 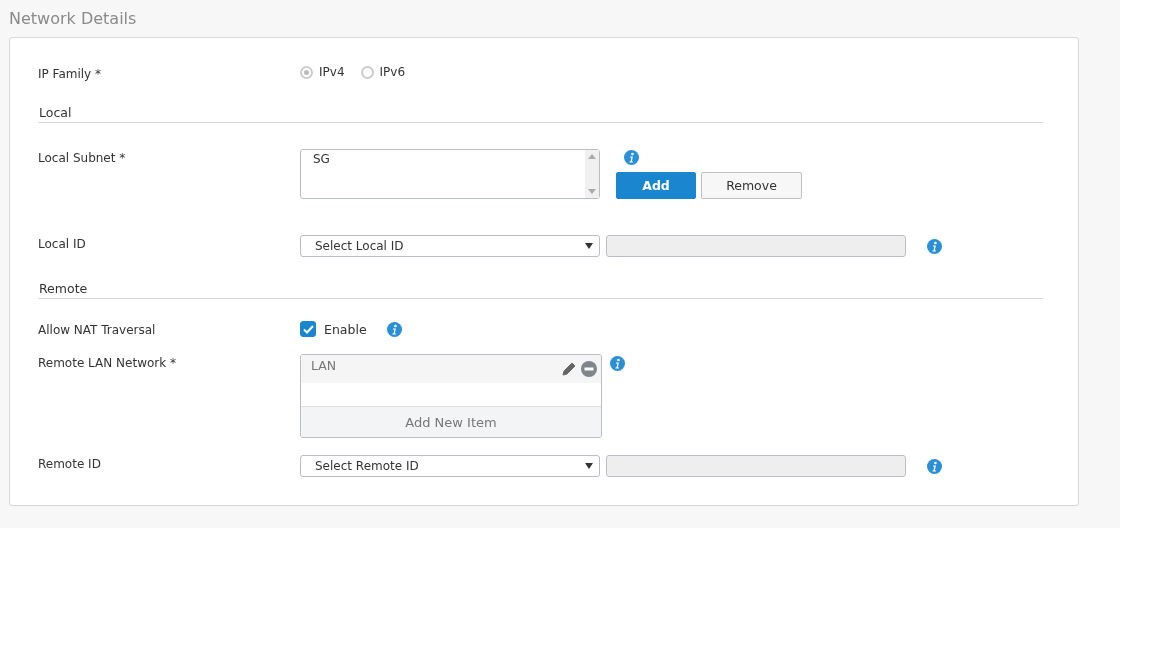 What do you see at coordinates (589, 369) in the screenshot?
I see `remove-icon` at bounding box center [589, 369].